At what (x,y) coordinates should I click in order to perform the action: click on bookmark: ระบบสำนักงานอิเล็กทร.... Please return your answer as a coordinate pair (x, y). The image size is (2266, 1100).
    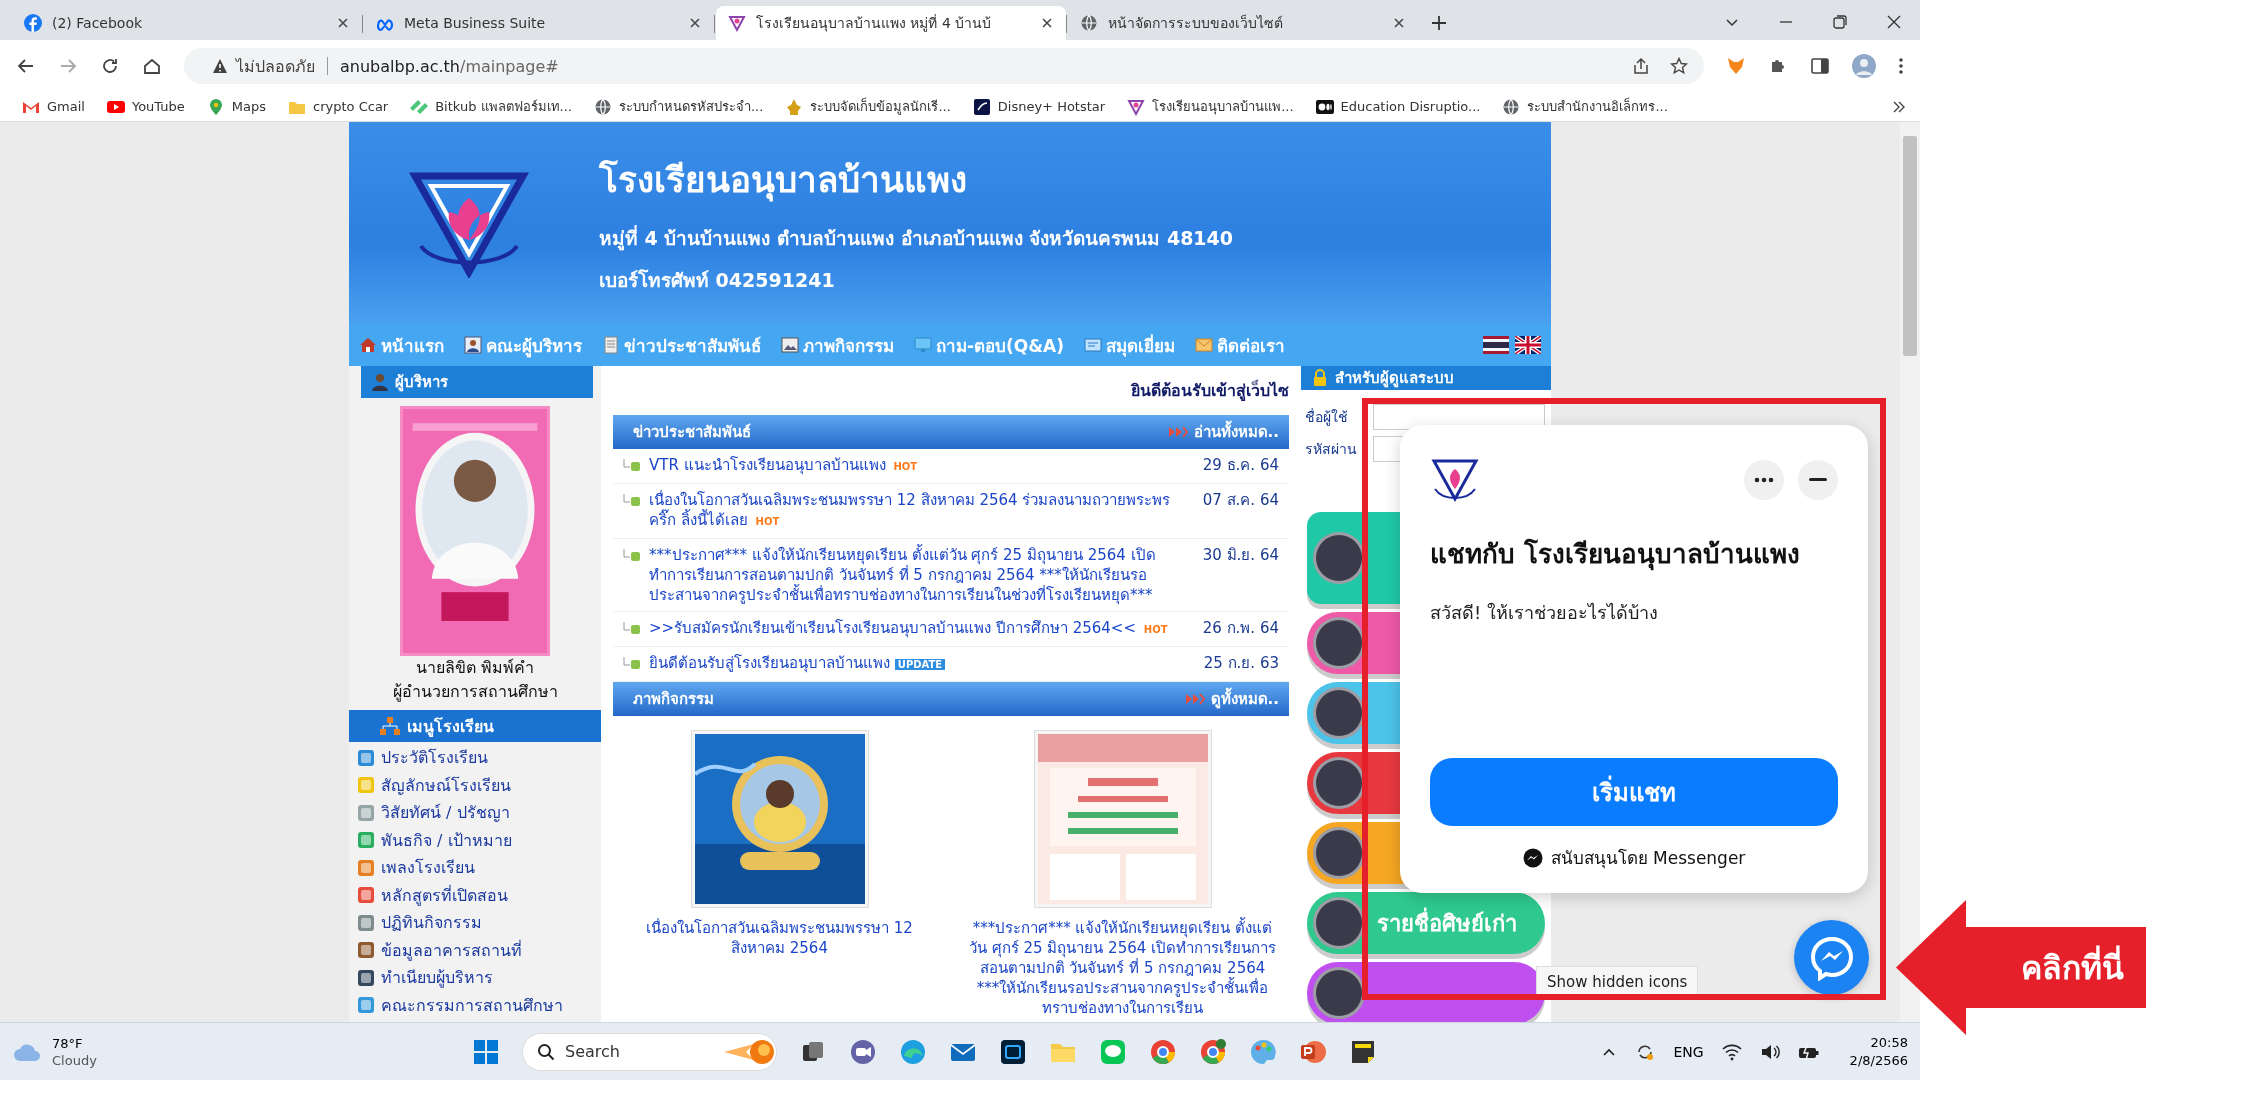
    Looking at the image, I should click on (1585, 106).